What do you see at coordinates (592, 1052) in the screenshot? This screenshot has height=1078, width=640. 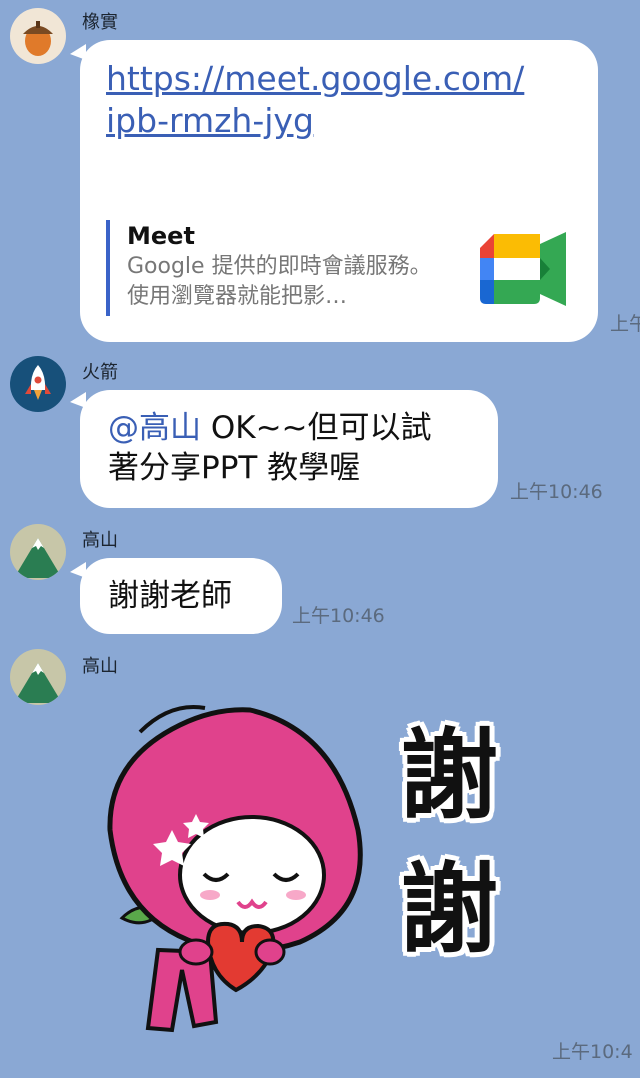 I see `timestamp: 上午10:4` at bounding box center [592, 1052].